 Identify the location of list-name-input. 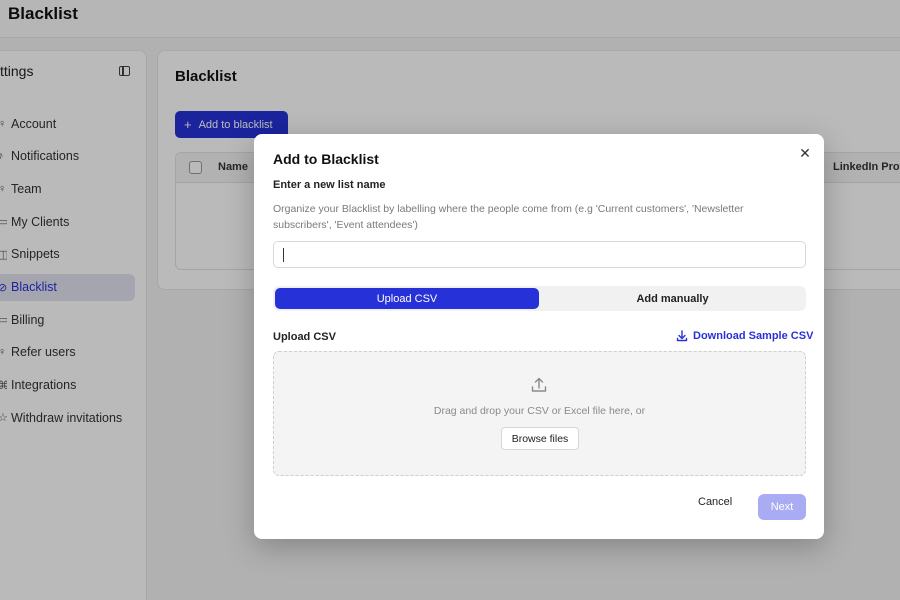
(539, 254).